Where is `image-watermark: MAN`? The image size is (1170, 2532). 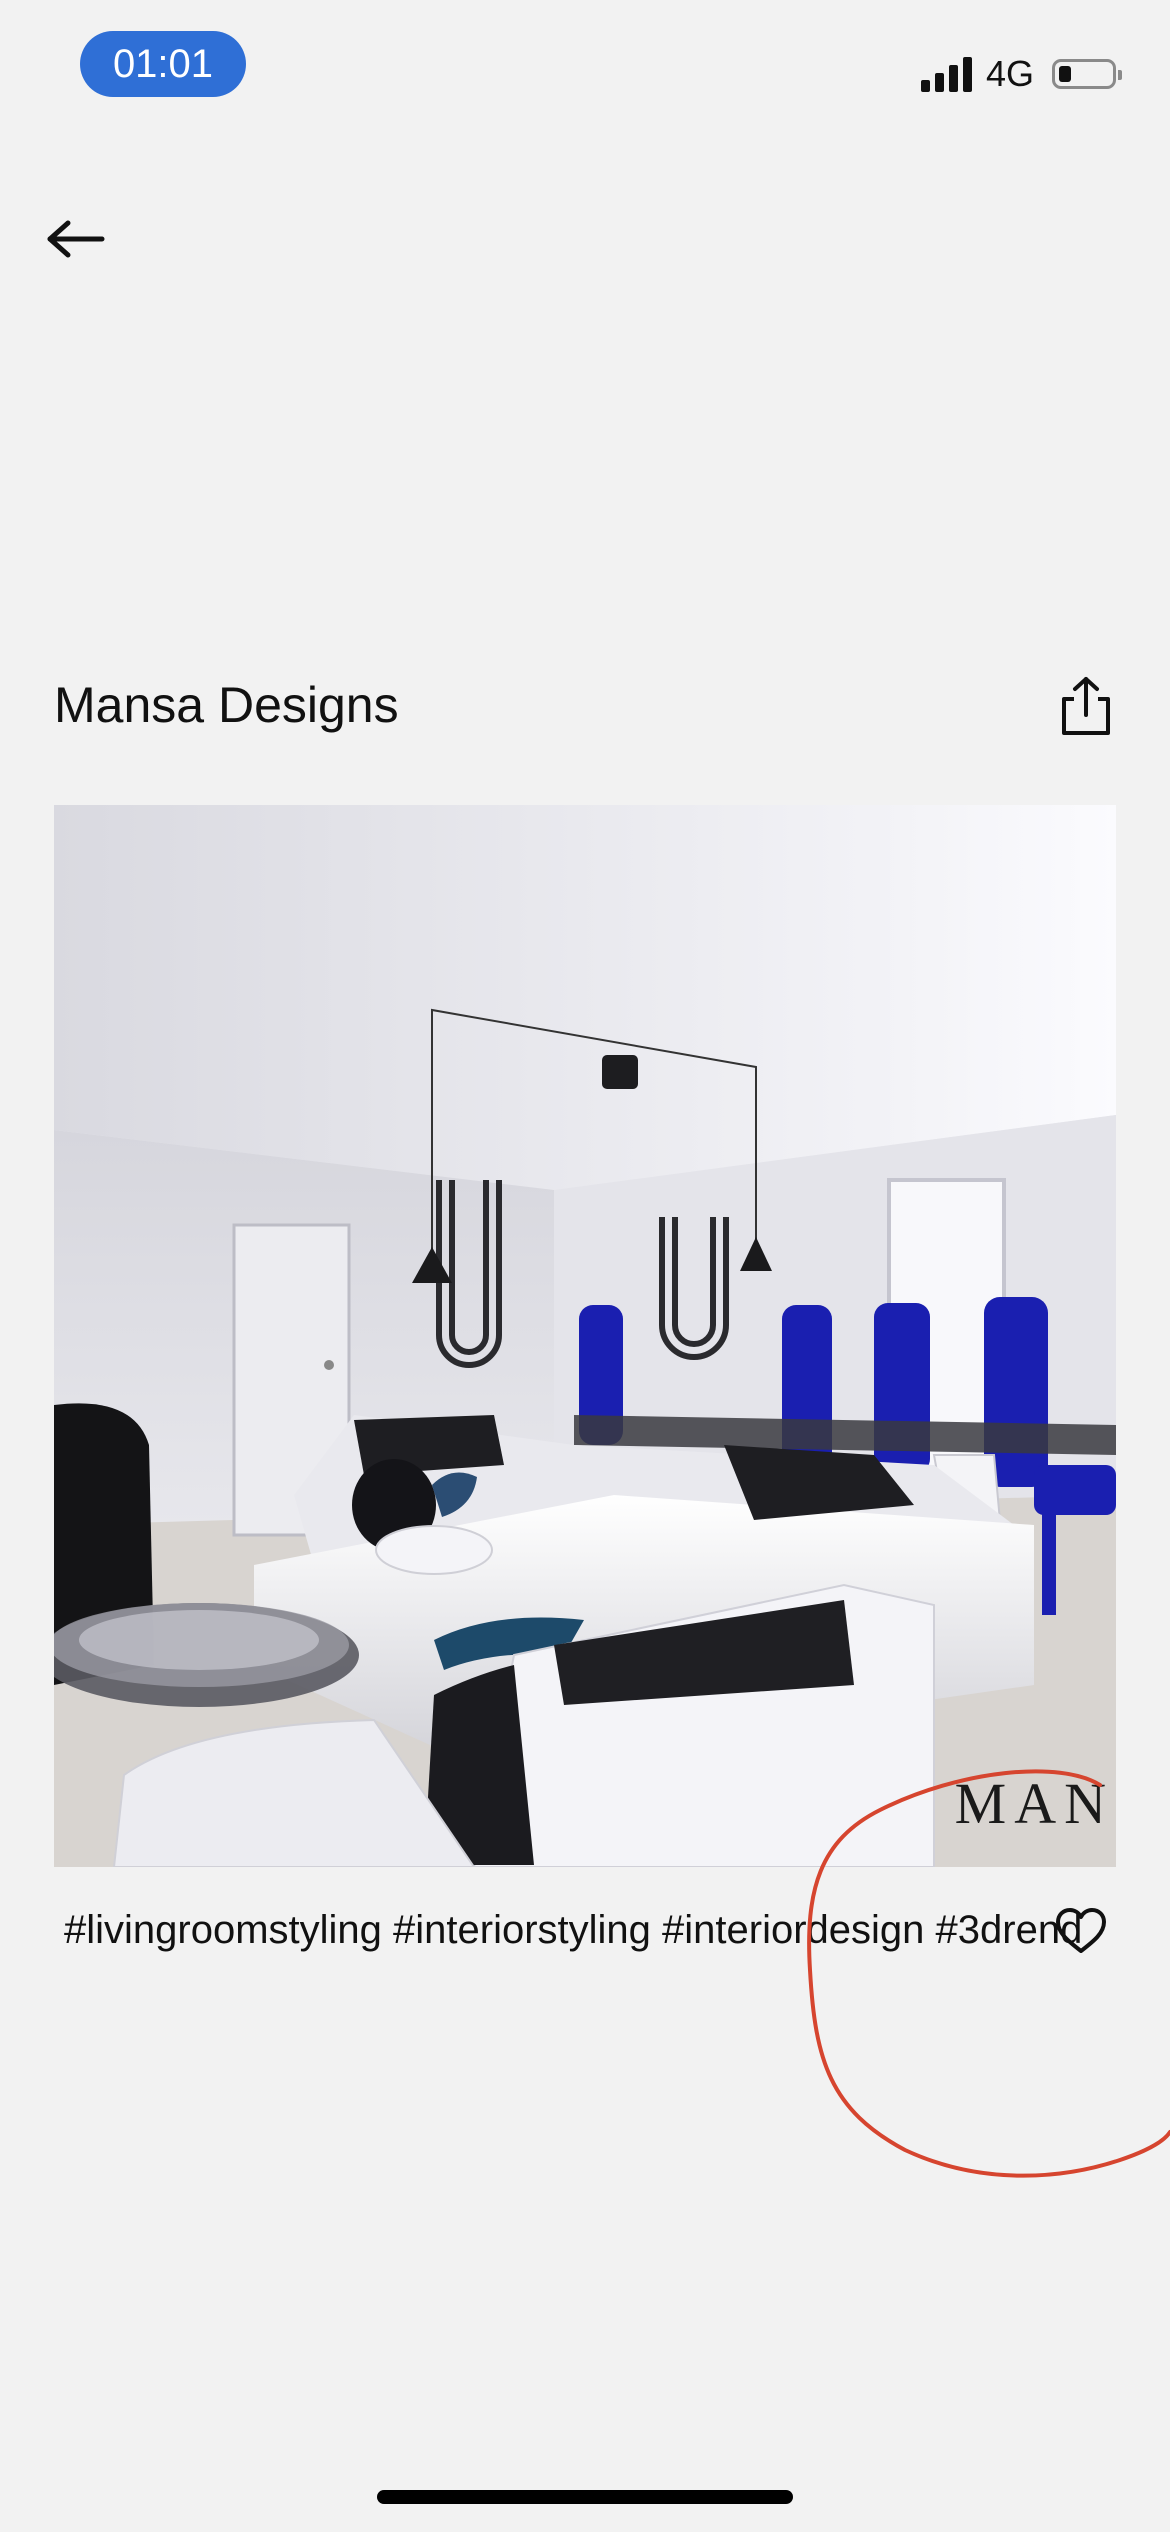
image-watermark: MAN is located at coordinates (1034, 1803).